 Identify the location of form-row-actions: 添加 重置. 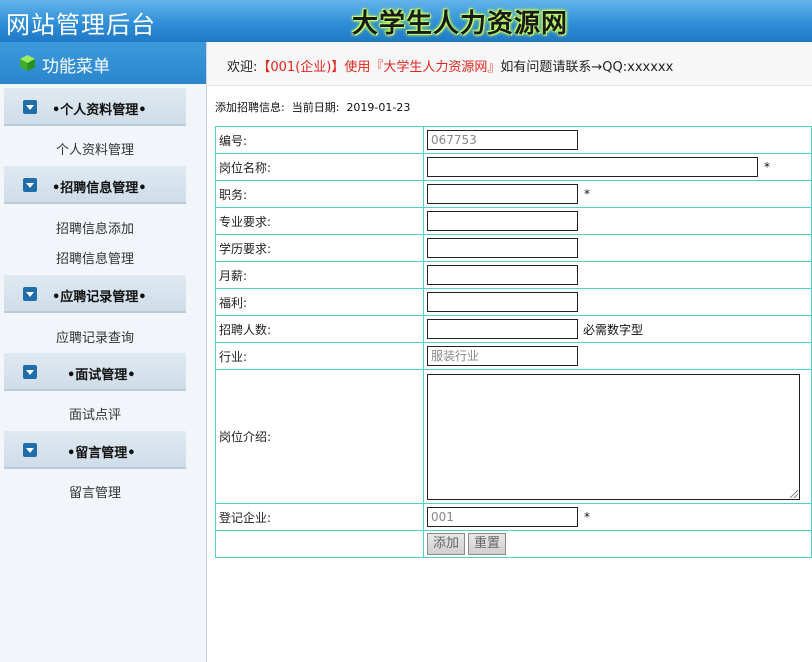
(513, 544).